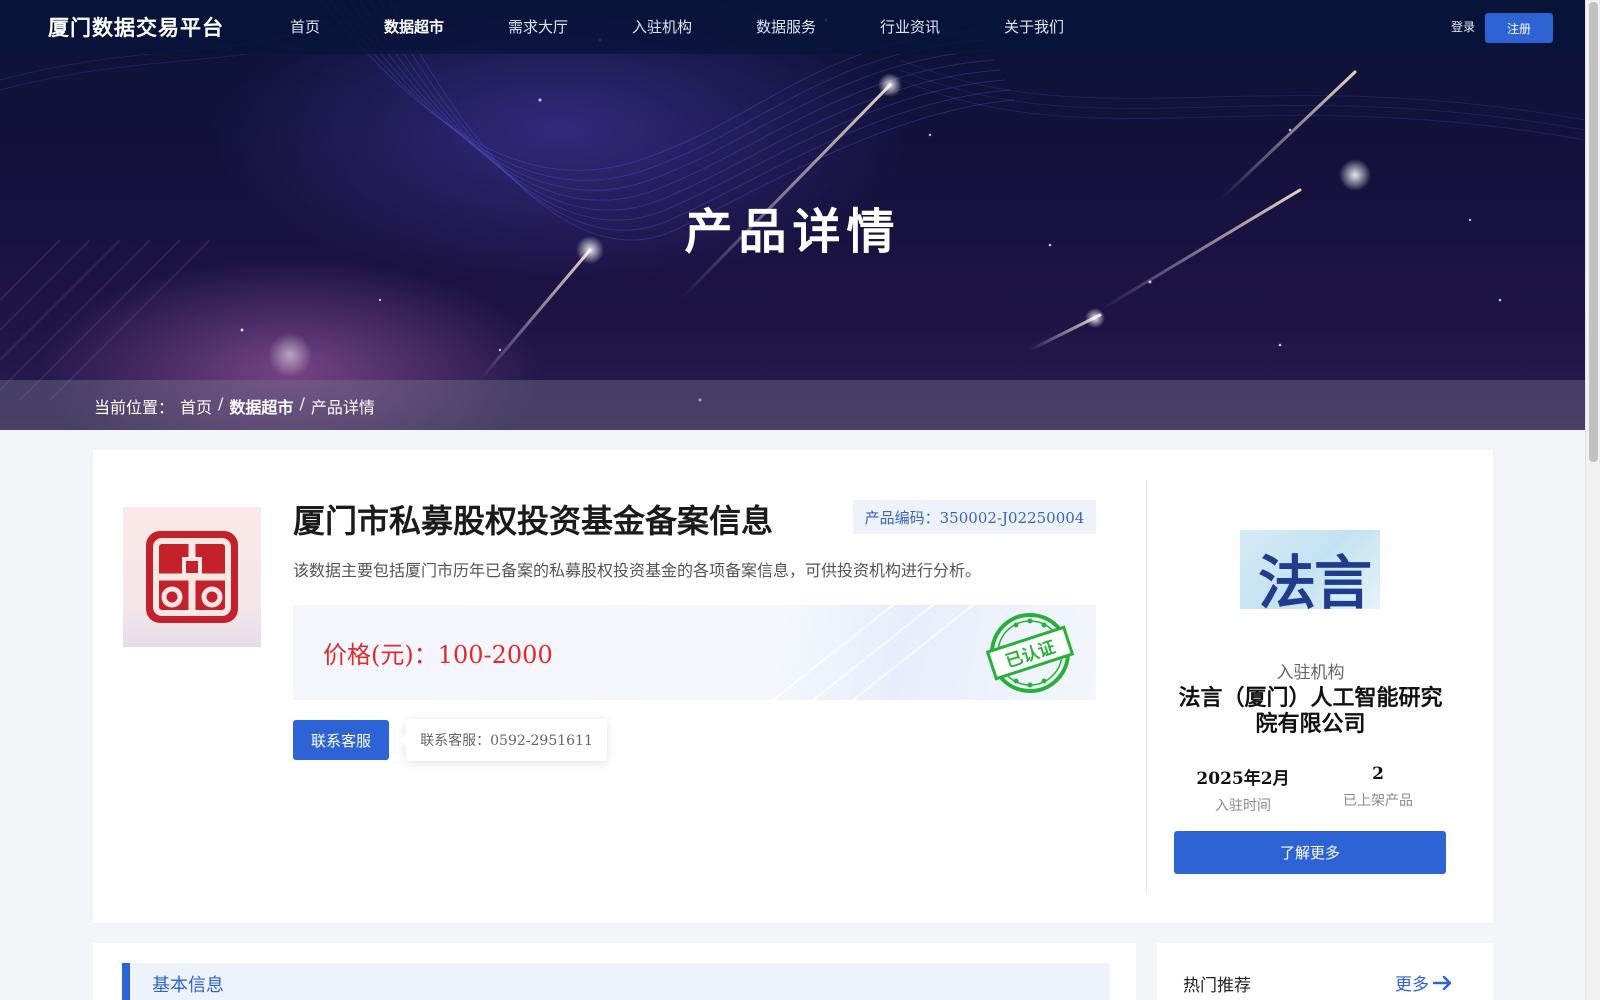  I want to click on basic-info-title: 基本信息, so click(188, 985).